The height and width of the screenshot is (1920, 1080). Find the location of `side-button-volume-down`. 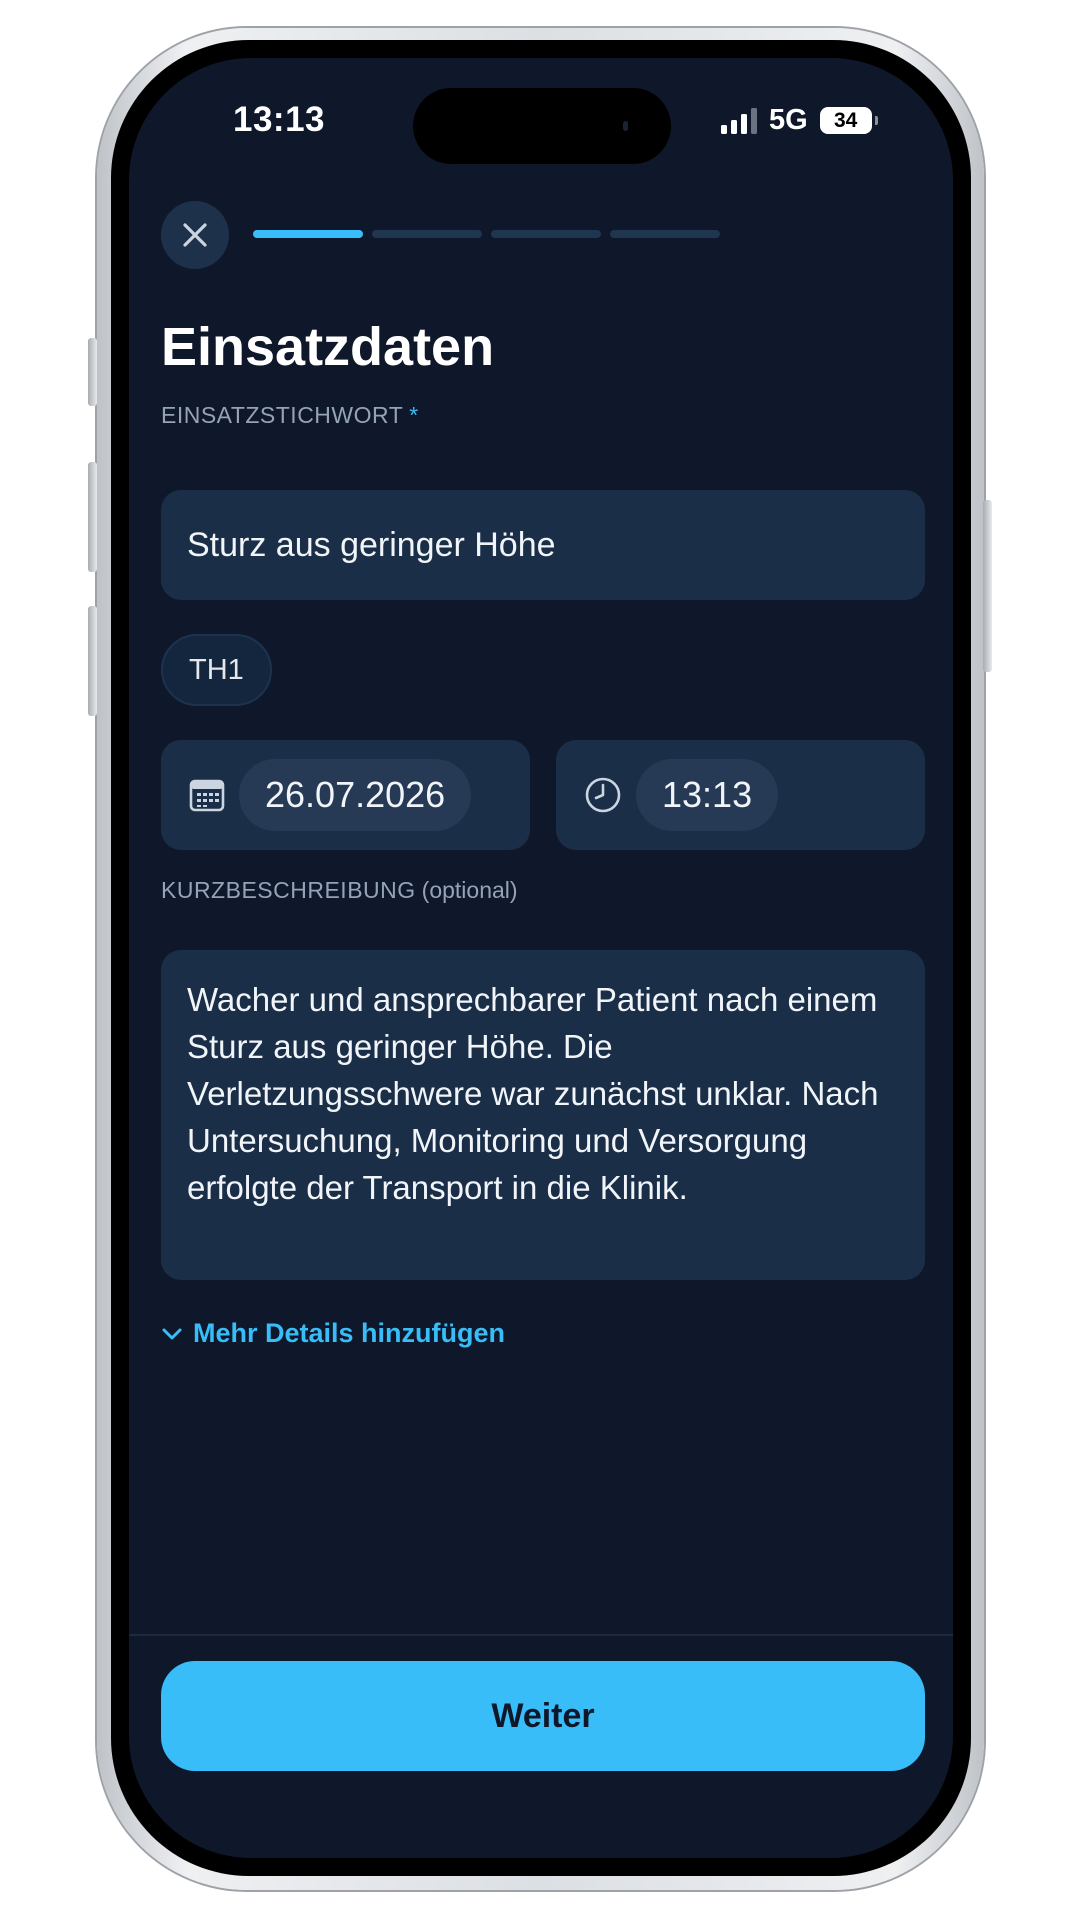

side-button-volume-down is located at coordinates (92, 661).